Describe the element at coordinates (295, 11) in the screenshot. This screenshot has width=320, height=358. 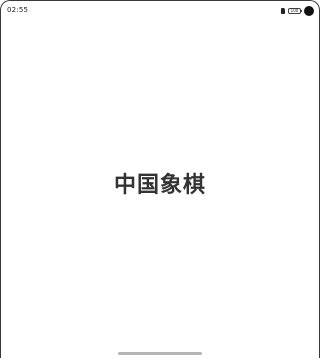
I see `battery-icon: 100` at that location.